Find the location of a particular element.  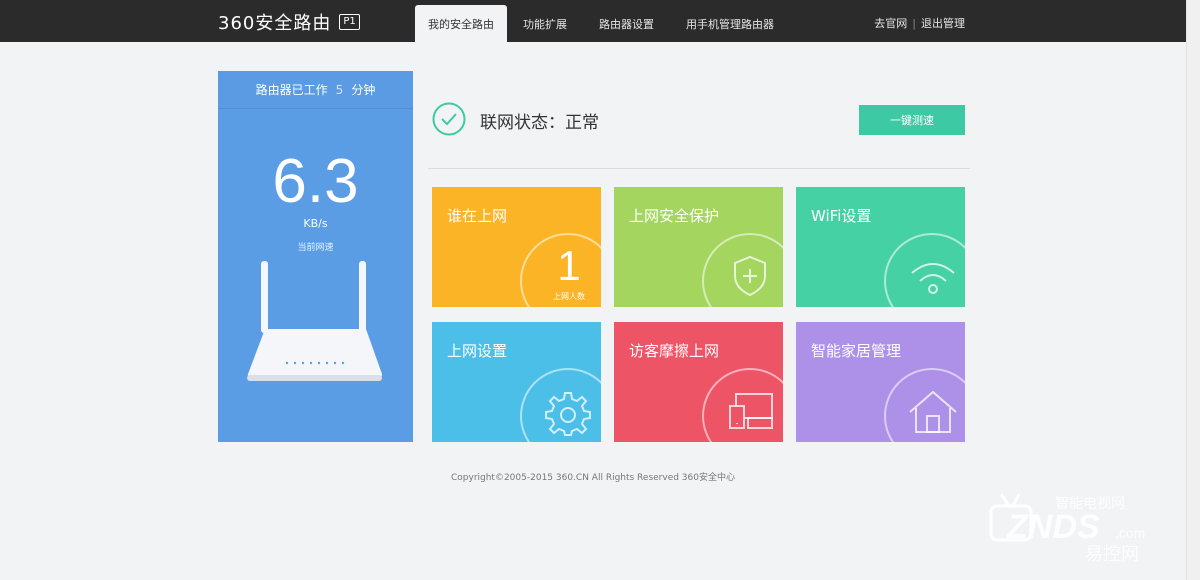

uptime-header: 路由器已工作 5 分钟 is located at coordinates (315, 90).